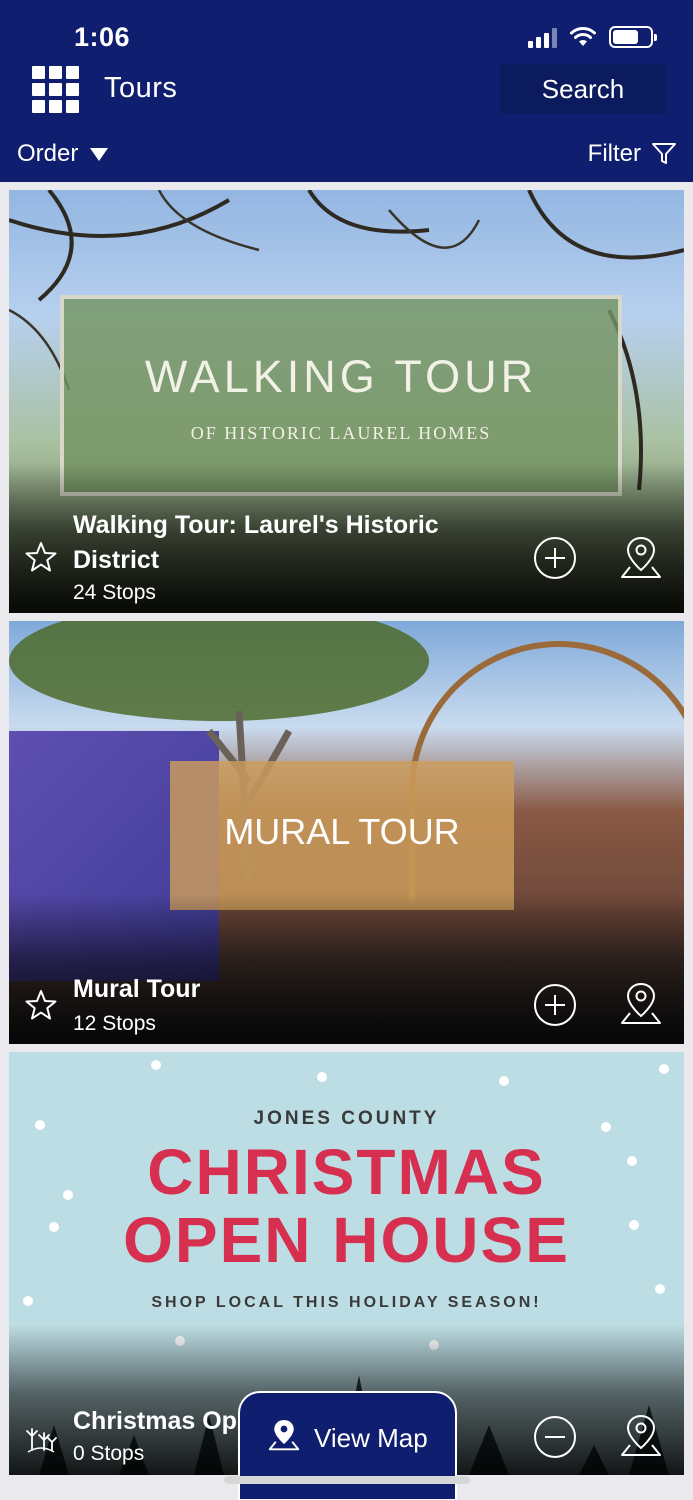 The height and width of the screenshot is (1500, 693). Describe the element at coordinates (342, 831) in the screenshot. I see `banner-text: MURAL TOUR` at that location.